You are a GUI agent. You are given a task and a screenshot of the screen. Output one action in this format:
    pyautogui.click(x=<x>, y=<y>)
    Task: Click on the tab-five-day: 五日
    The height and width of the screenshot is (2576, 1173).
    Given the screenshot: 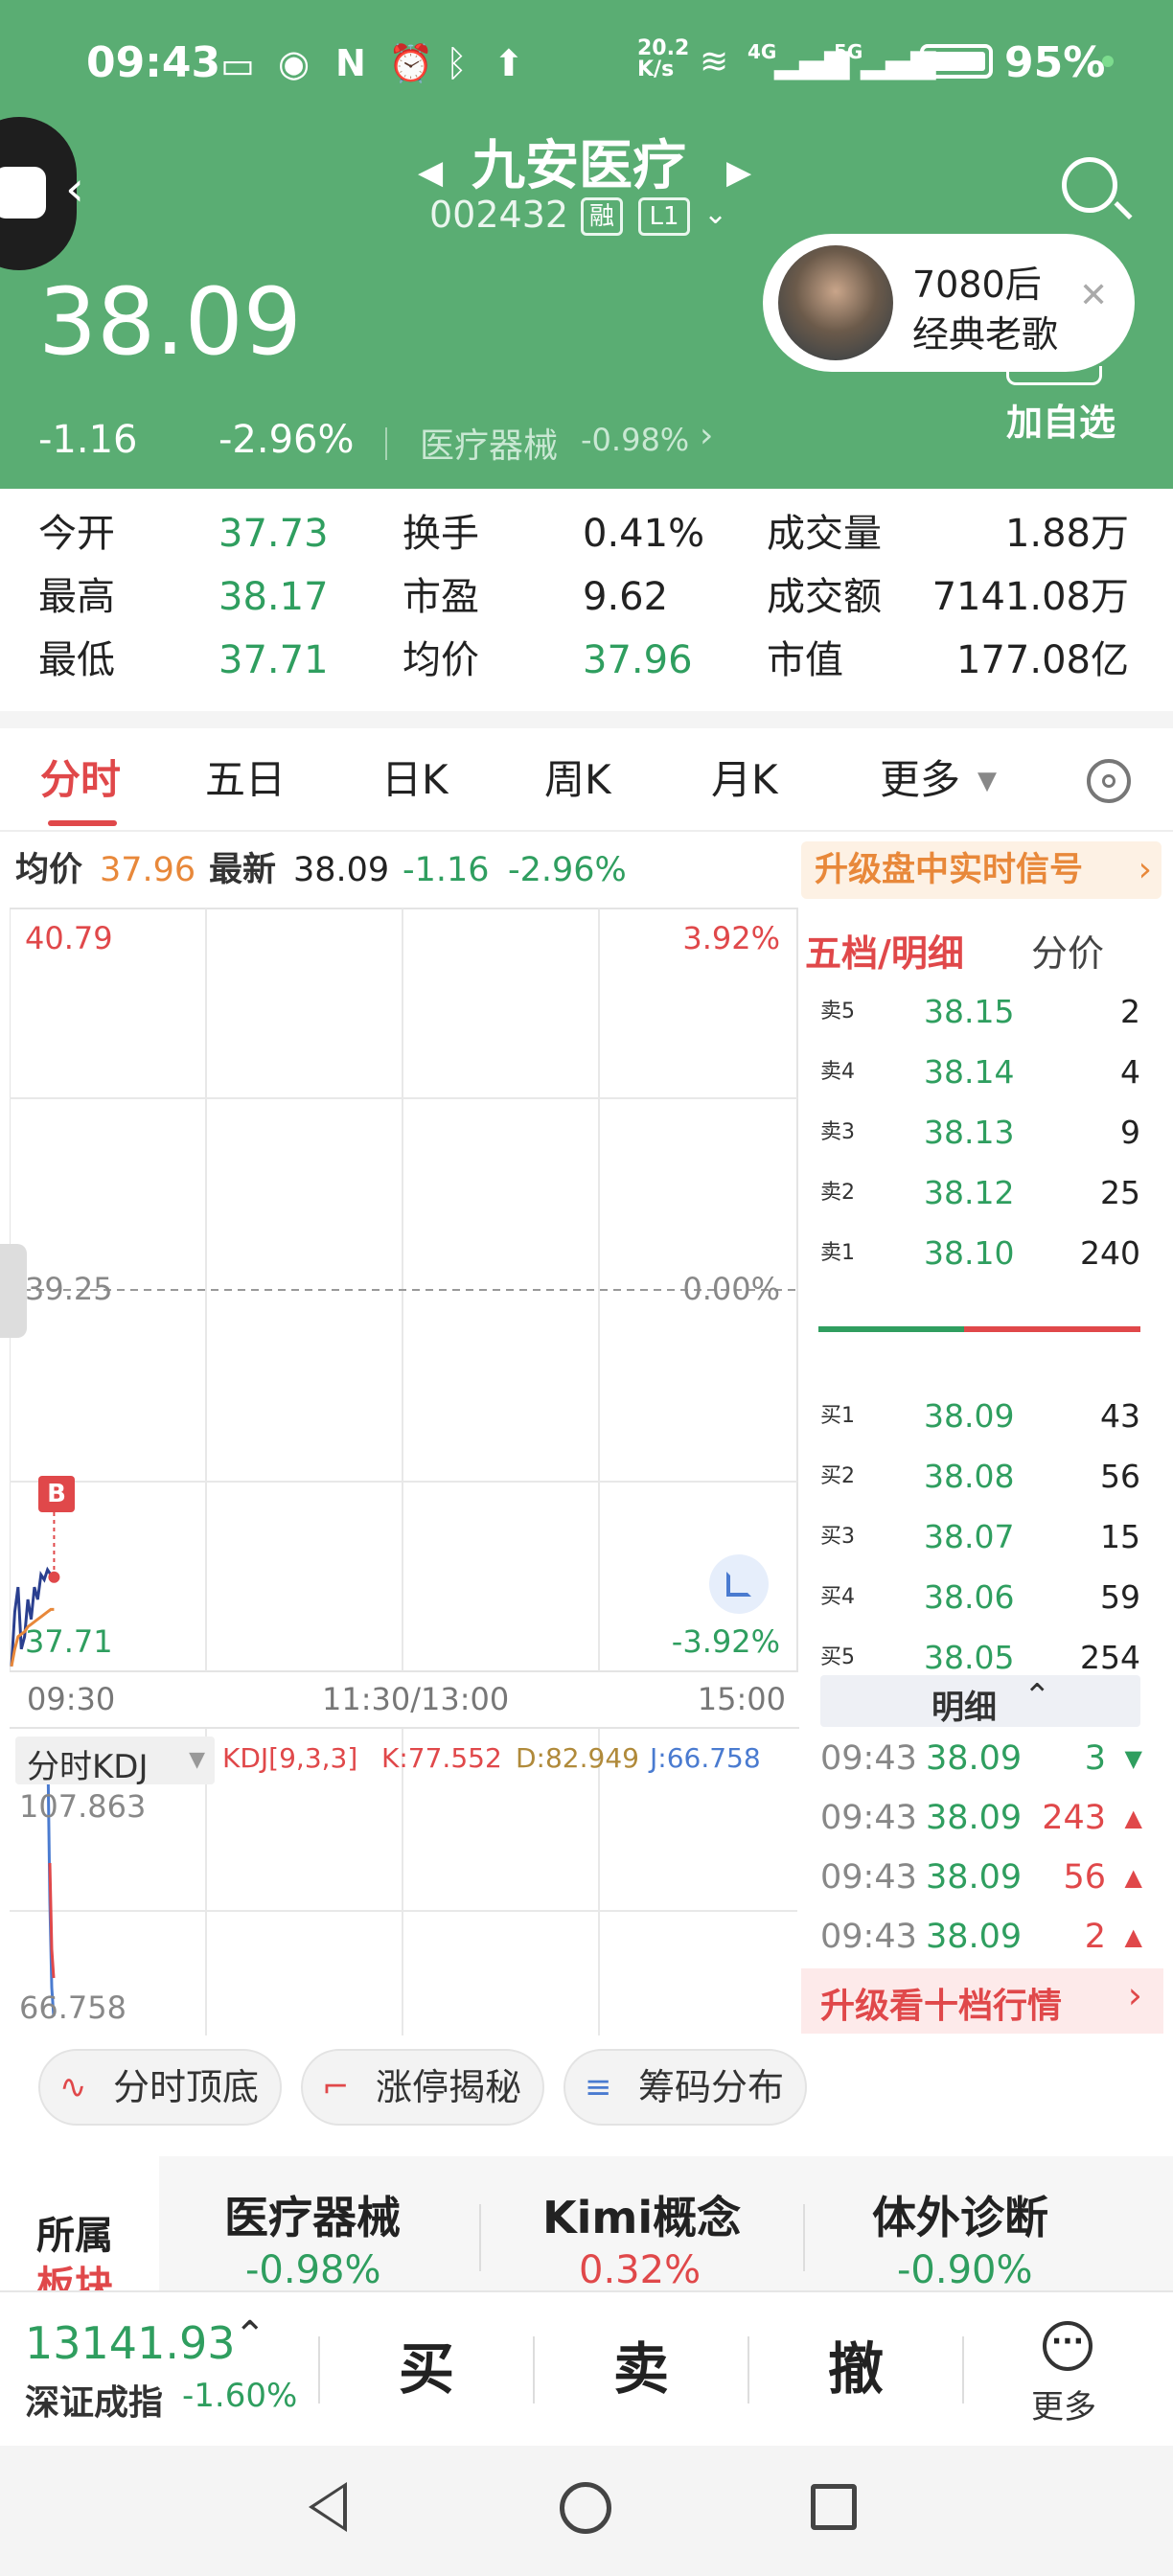 What is the action you would take?
    pyautogui.click(x=245, y=780)
    